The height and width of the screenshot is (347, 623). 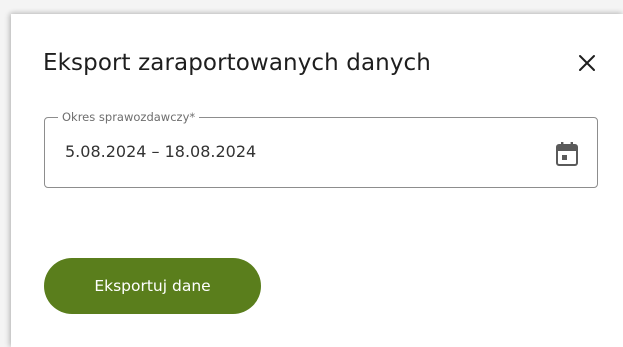 I want to click on dialog-title: Eksport zaraportowanych danych, so click(x=237, y=63).